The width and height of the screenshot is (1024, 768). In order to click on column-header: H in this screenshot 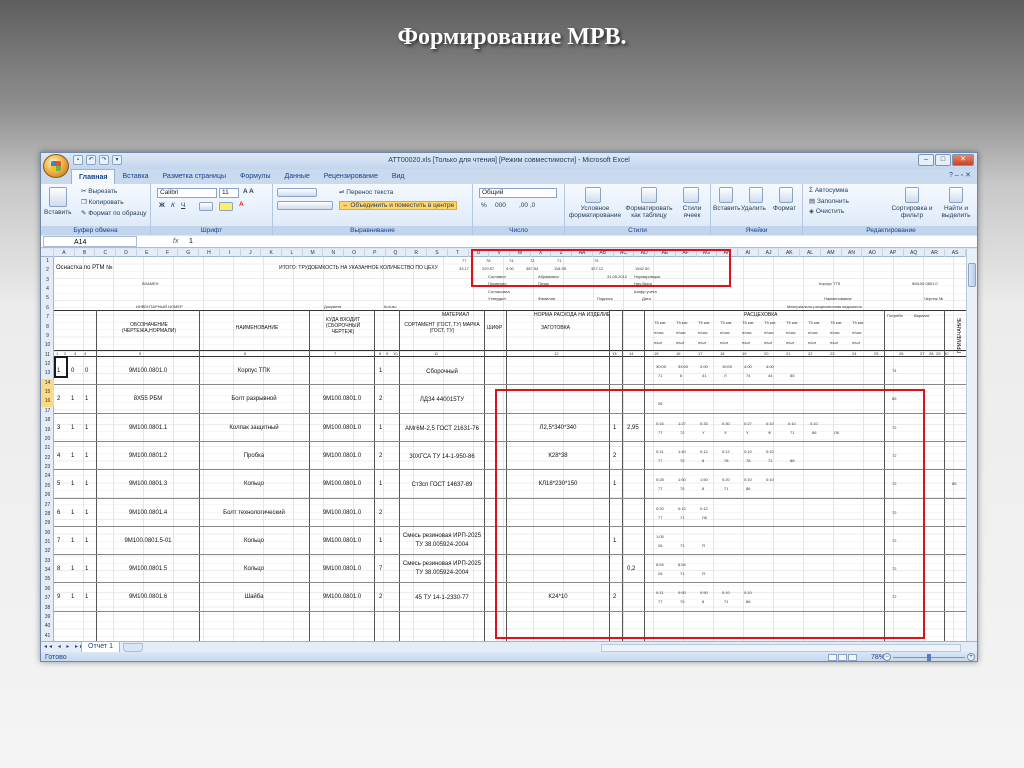, I will do `click(209, 253)`.